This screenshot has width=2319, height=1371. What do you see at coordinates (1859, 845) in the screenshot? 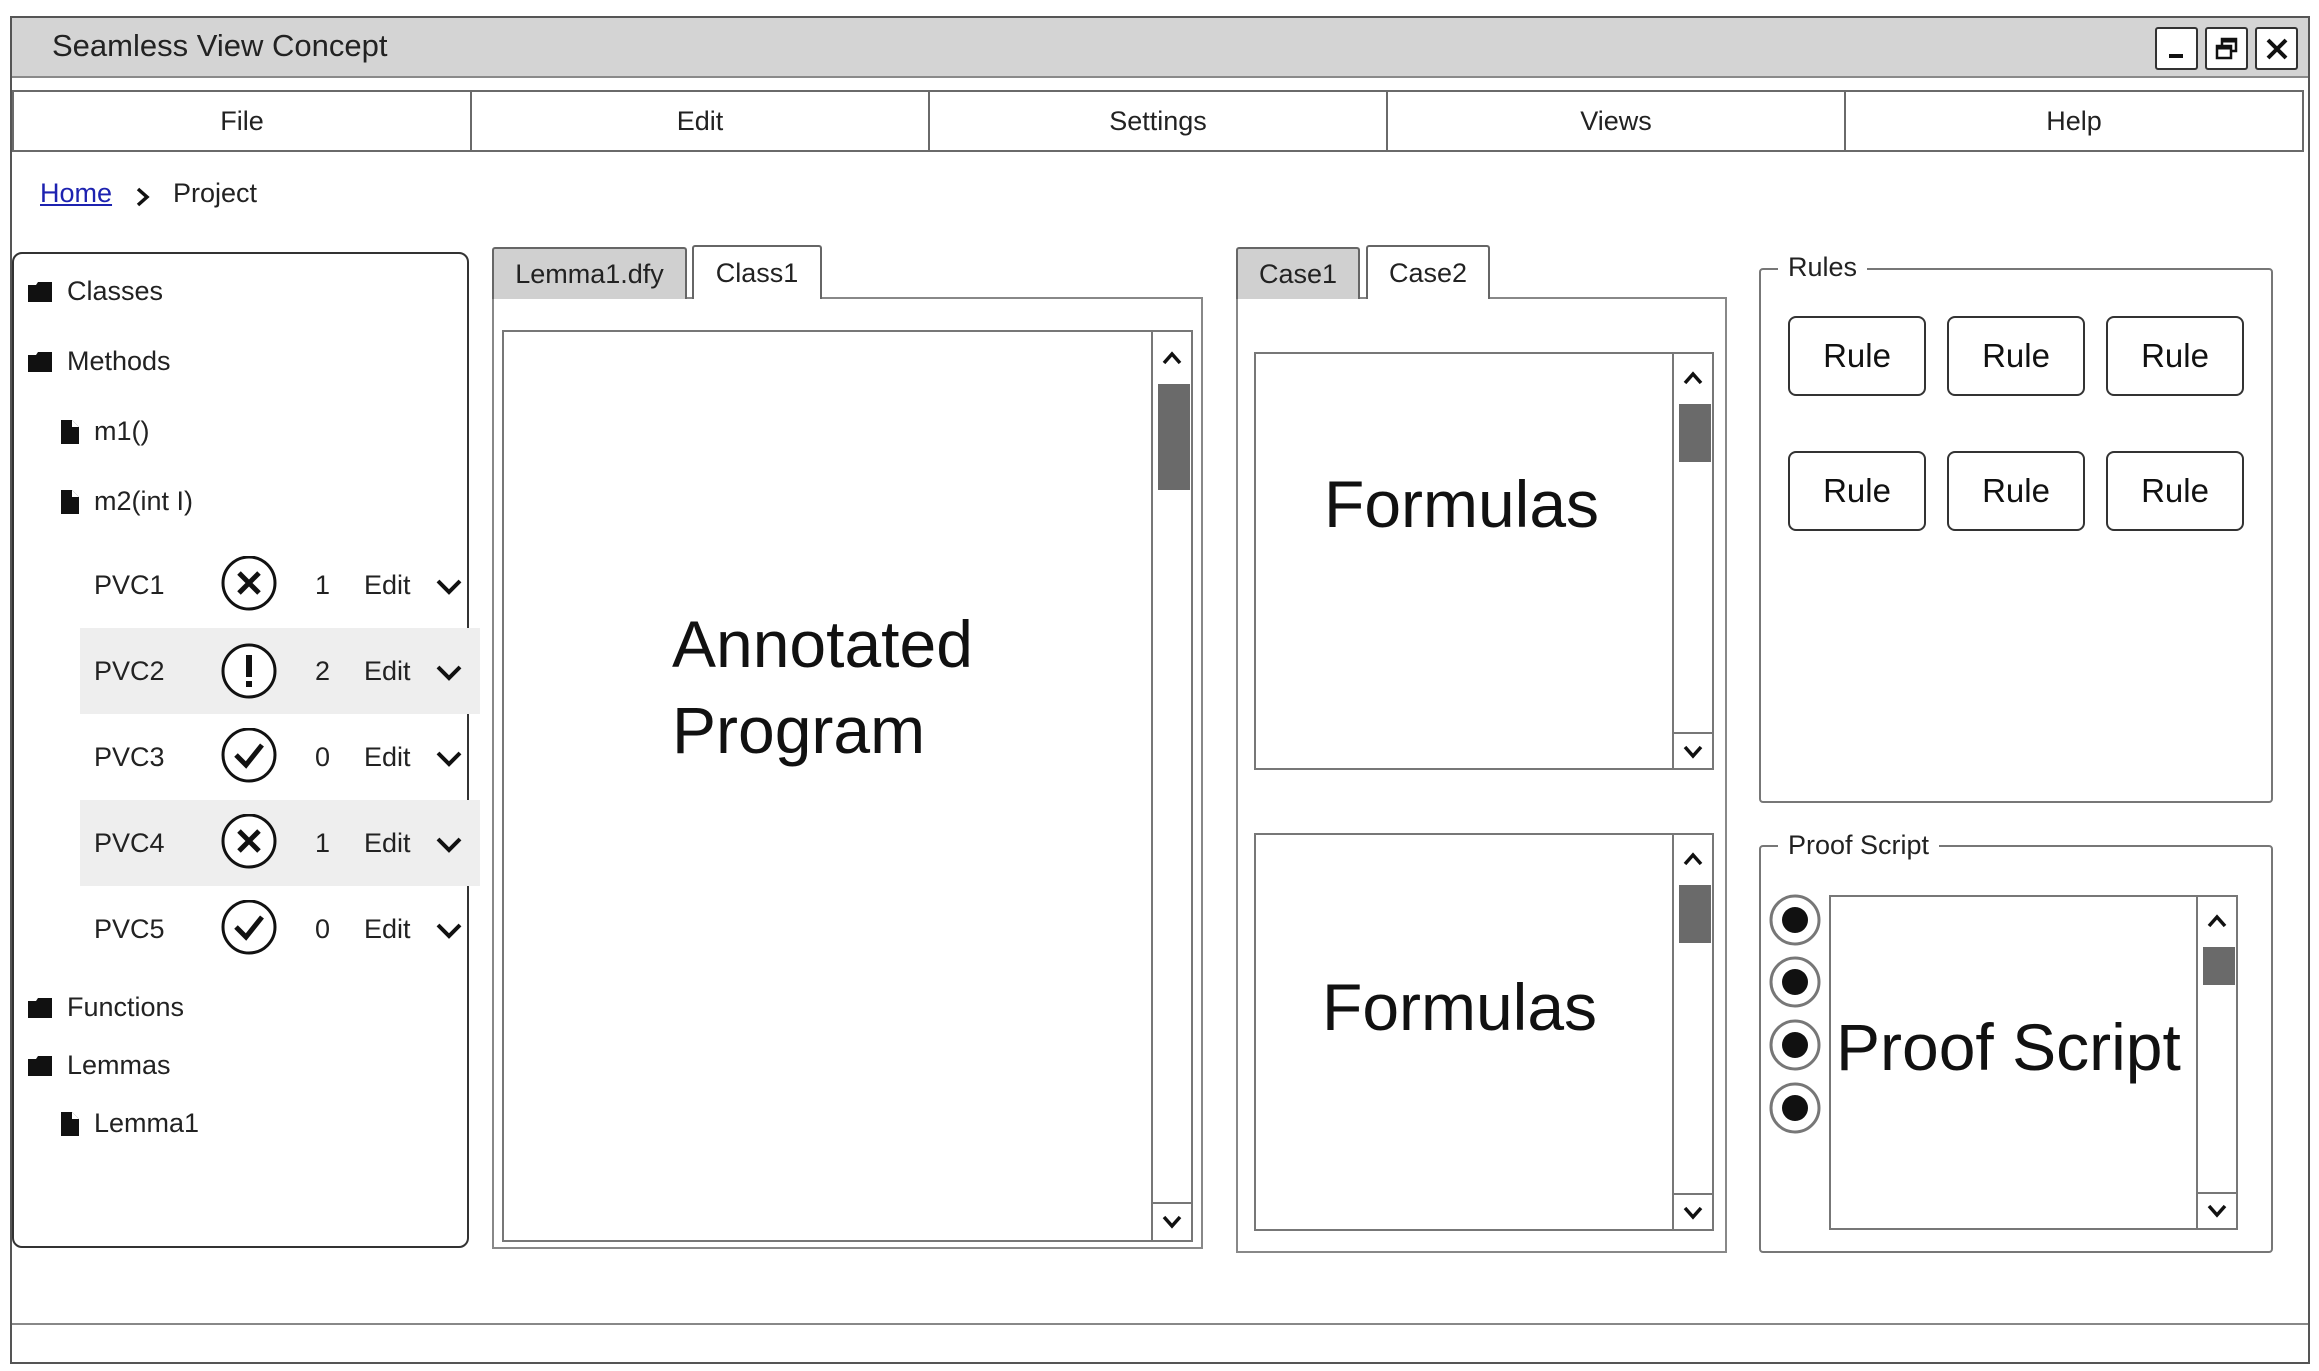
I see `proof-script-legend: Proof Script` at bounding box center [1859, 845].